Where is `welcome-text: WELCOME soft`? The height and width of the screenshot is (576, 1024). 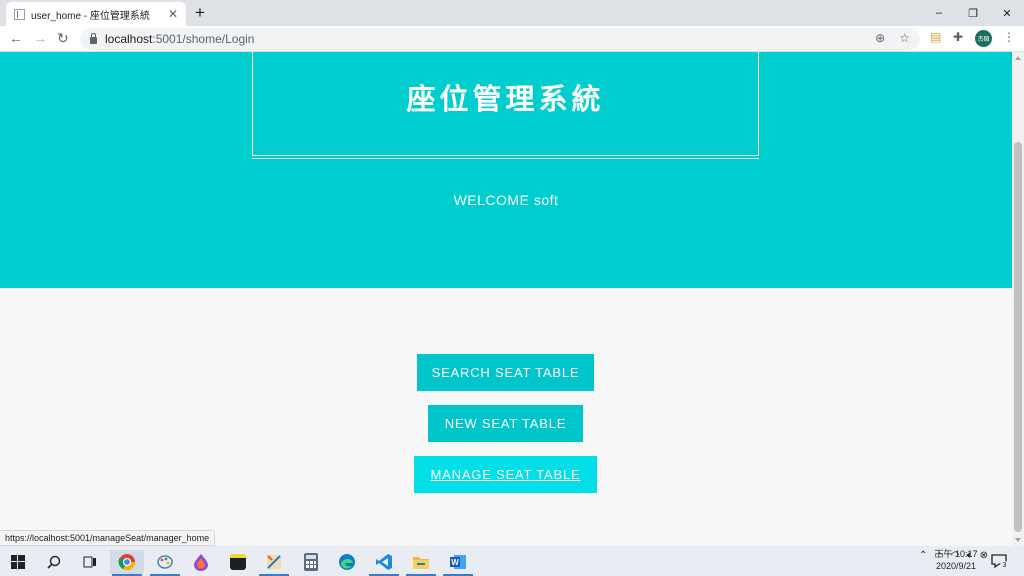 welcome-text: WELCOME soft is located at coordinates (506, 200).